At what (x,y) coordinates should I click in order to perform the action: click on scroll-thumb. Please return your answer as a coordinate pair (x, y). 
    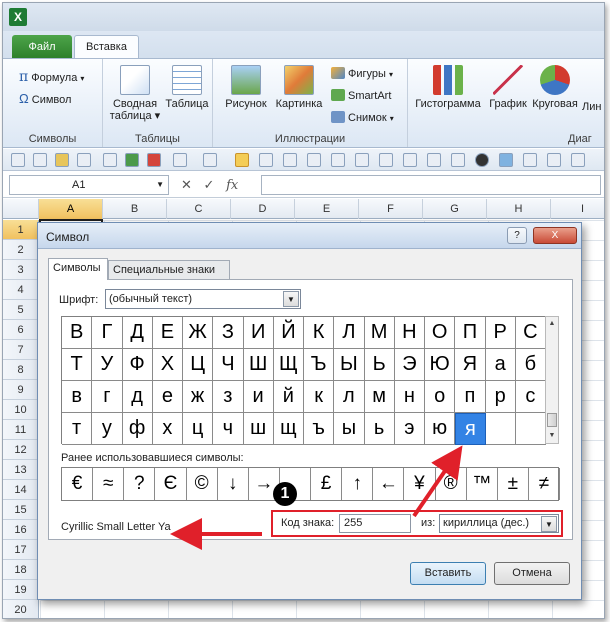
    Looking at the image, I should click on (552, 420).